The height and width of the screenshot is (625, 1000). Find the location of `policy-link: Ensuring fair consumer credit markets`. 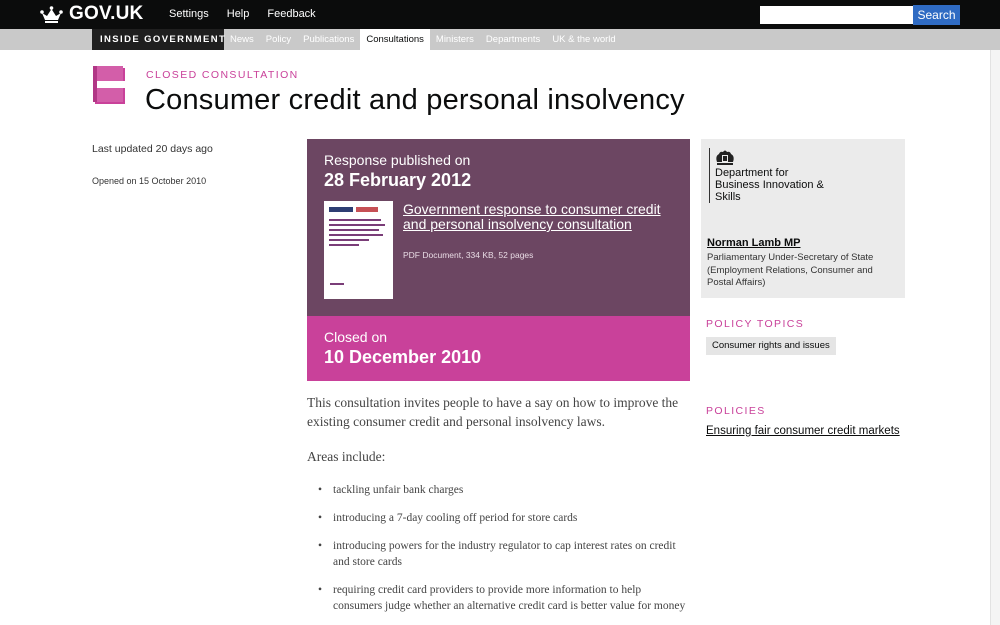

policy-link: Ensuring fair consumer credit markets is located at coordinates (803, 431).